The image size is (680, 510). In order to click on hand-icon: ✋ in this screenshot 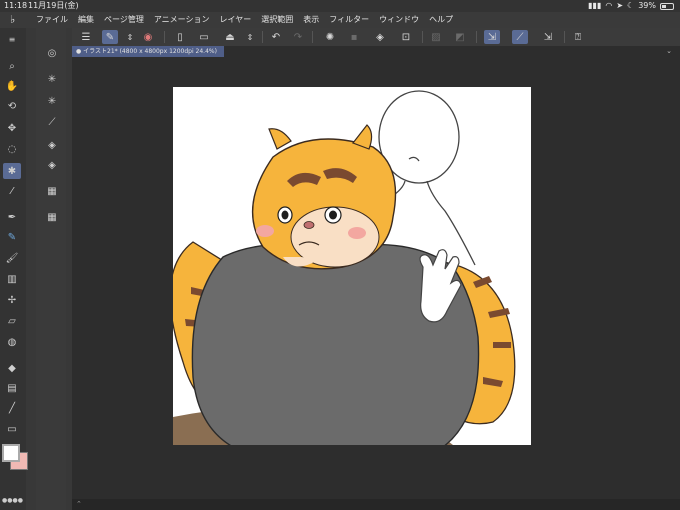, I will do `click(12, 86)`.